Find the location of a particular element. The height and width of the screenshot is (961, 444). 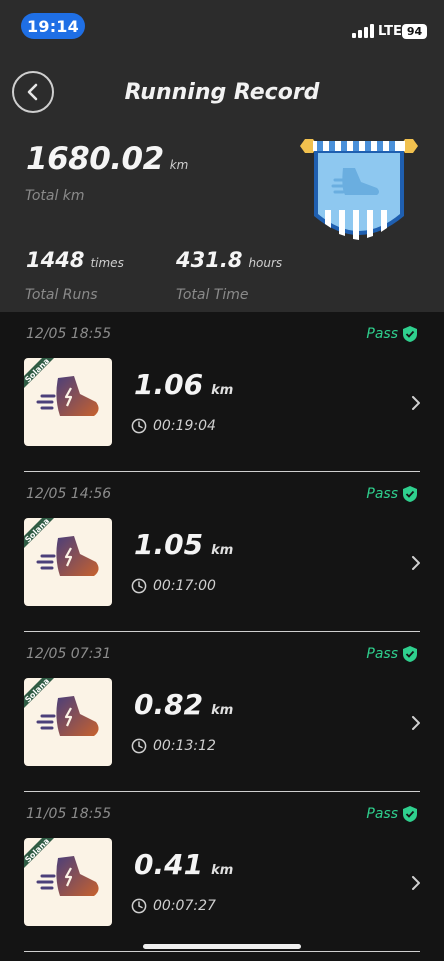

page-title: Running Record is located at coordinates (222, 92).